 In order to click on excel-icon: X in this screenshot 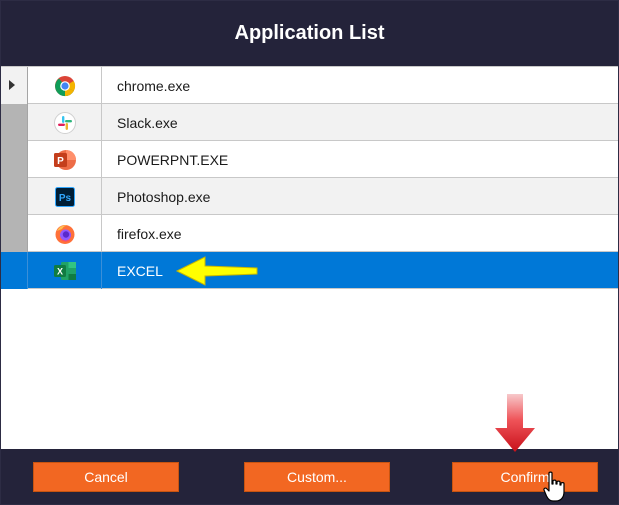, I will do `click(64, 270)`.